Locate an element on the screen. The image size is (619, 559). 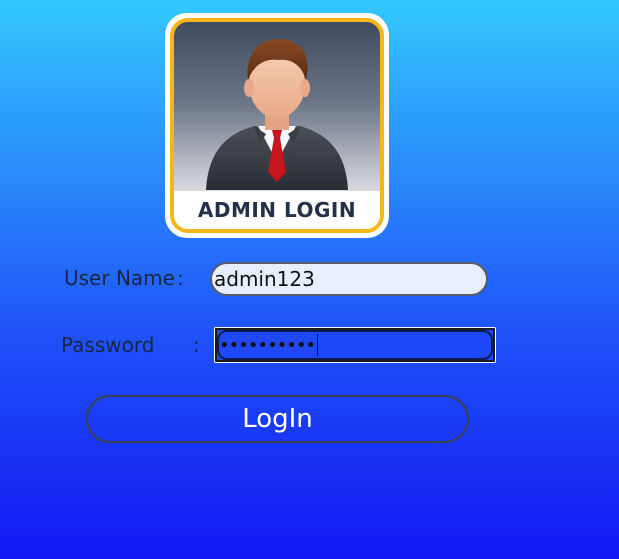
username-input is located at coordinates (349, 279).